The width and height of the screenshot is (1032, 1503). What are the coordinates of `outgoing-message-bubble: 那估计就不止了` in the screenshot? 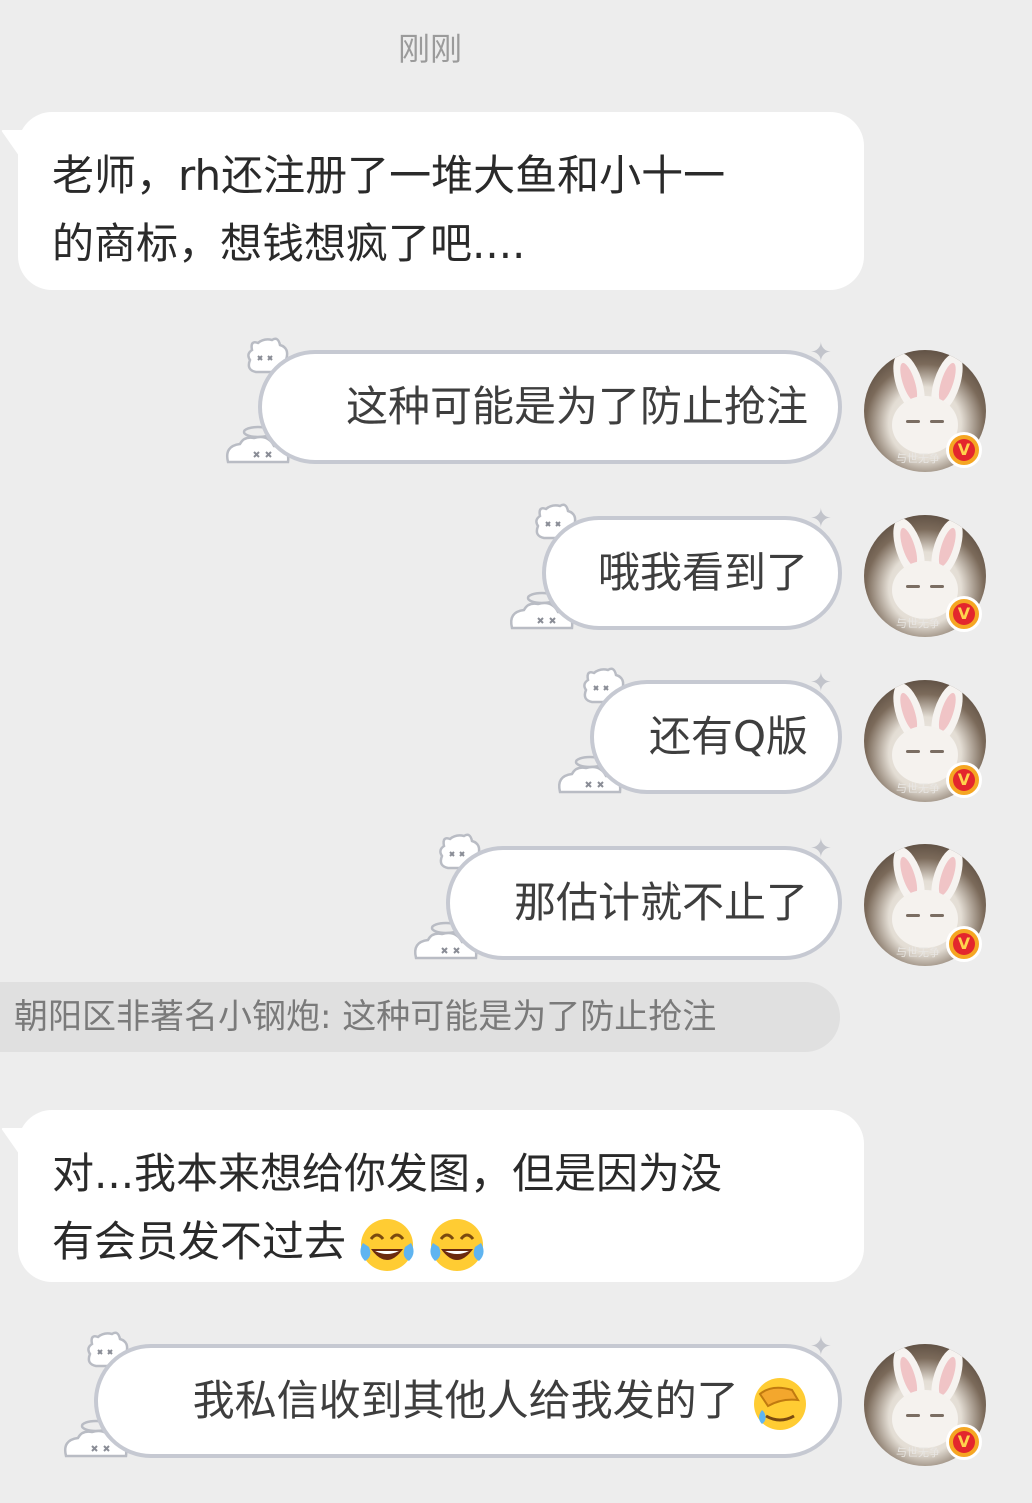 It's located at (644, 903).